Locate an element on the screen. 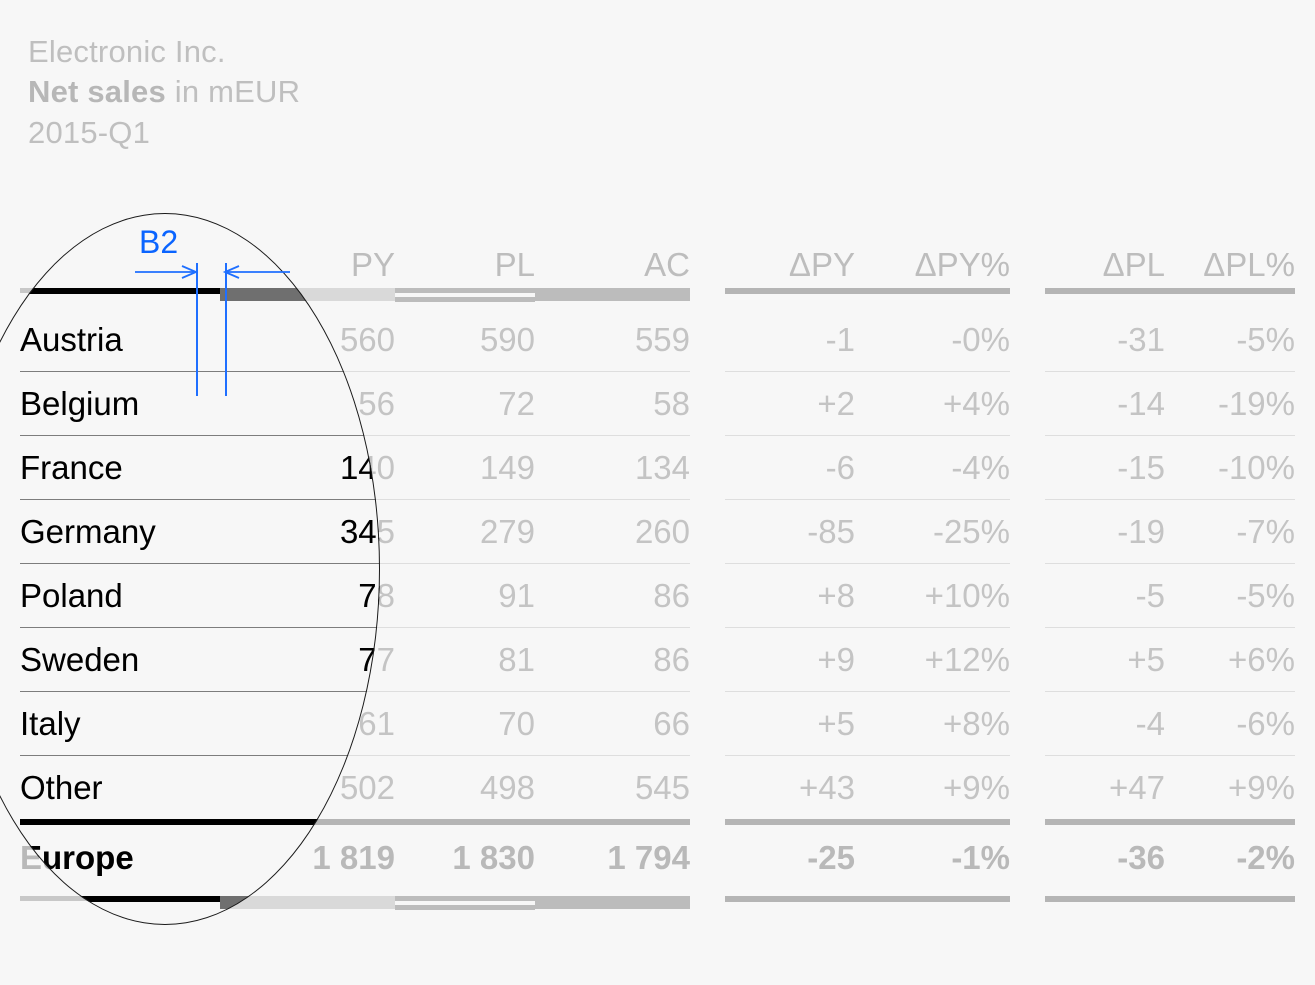  row-pl: 498 is located at coordinates (465, 789).